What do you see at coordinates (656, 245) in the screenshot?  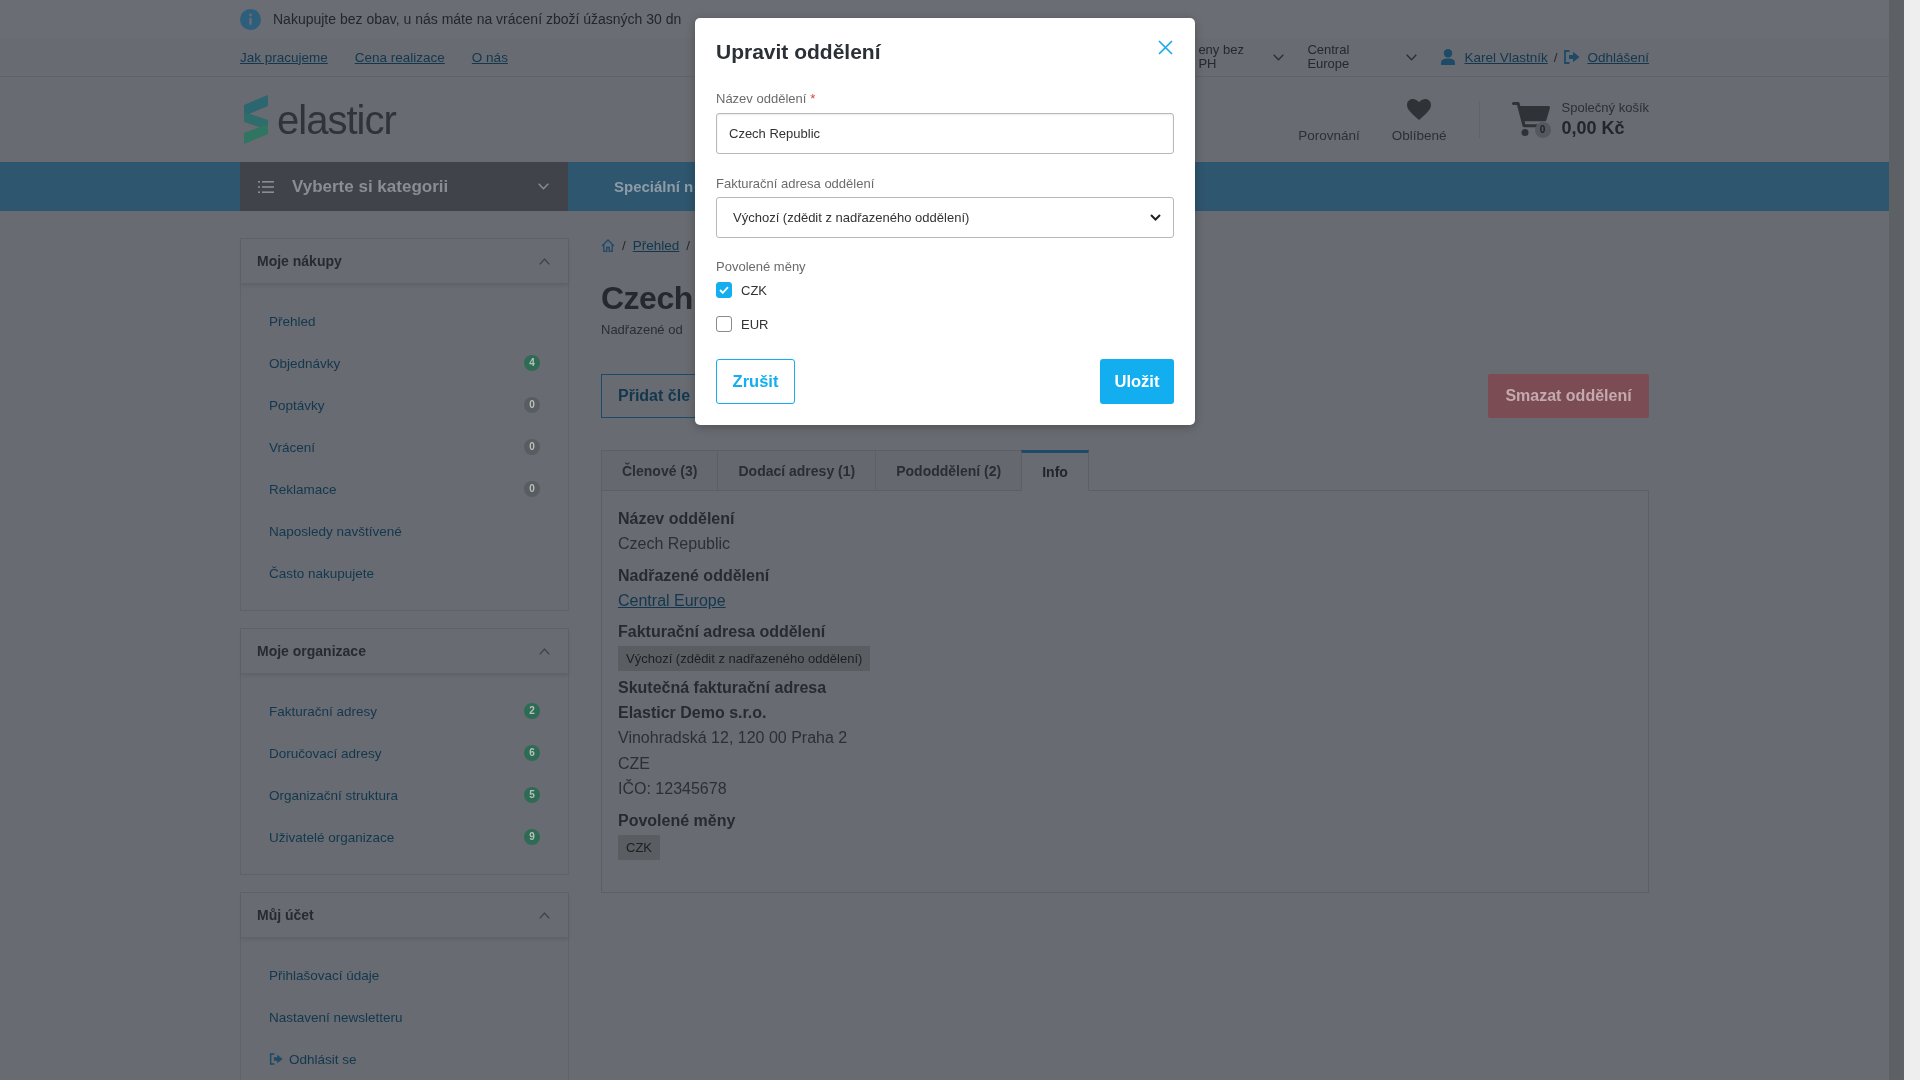 I see `breadcrumb-link: Přehled` at bounding box center [656, 245].